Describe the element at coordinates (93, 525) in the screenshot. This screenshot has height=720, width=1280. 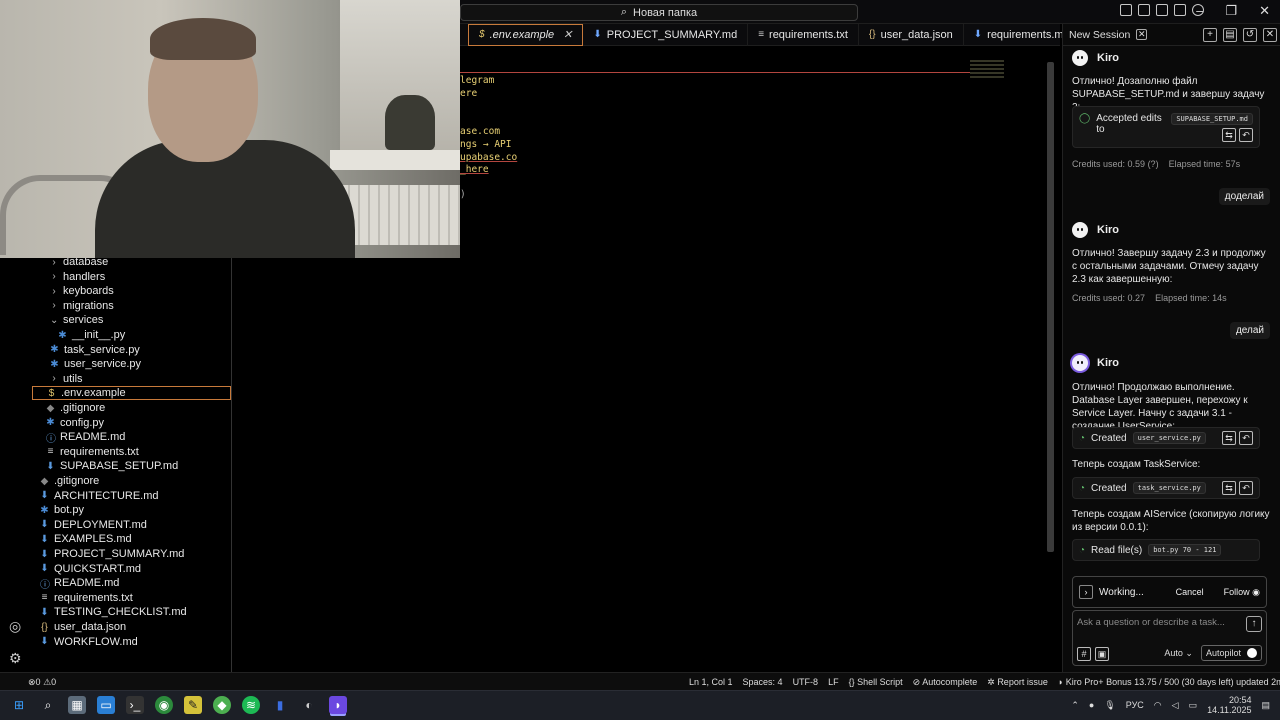
I see `tree-item: ⬇ DEPLOYMENT.md` at that location.